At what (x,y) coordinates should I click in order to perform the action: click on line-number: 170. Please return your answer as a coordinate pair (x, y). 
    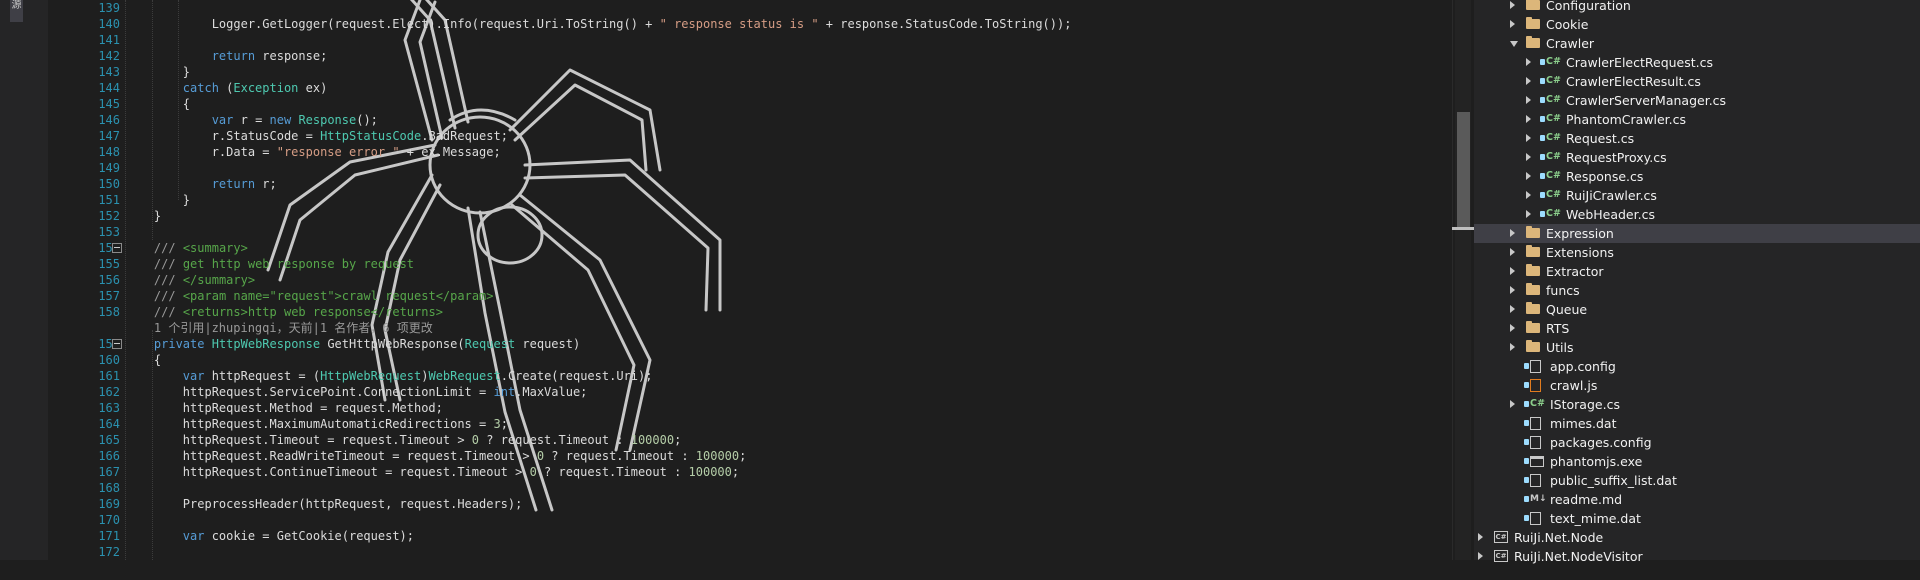
    Looking at the image, I should click on (109, 520).